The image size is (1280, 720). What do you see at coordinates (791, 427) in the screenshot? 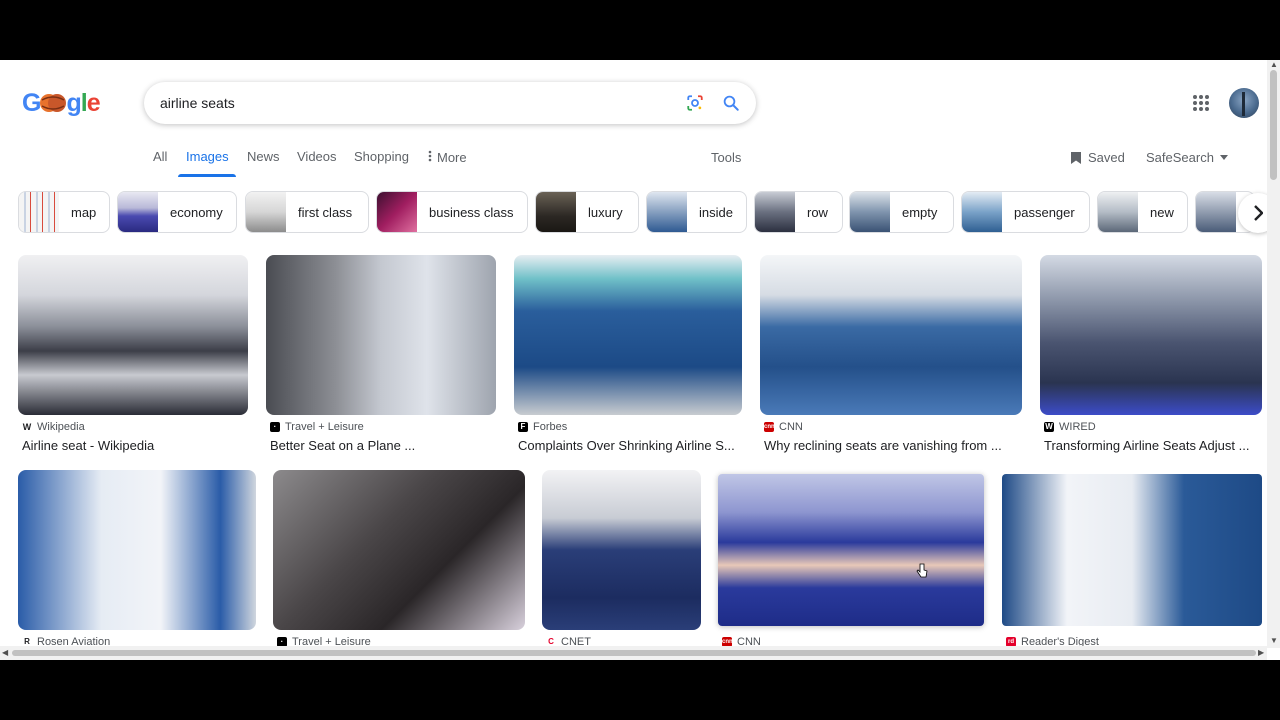
I see `source-name: CNN` at bounding box center [791, 427].